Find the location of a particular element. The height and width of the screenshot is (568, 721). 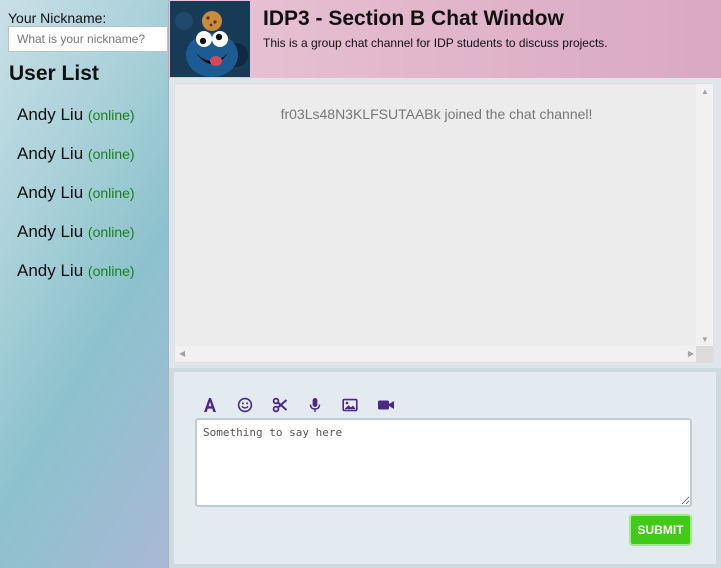

scroll-down-icon: ▼ is located at coordinates (705, 340).